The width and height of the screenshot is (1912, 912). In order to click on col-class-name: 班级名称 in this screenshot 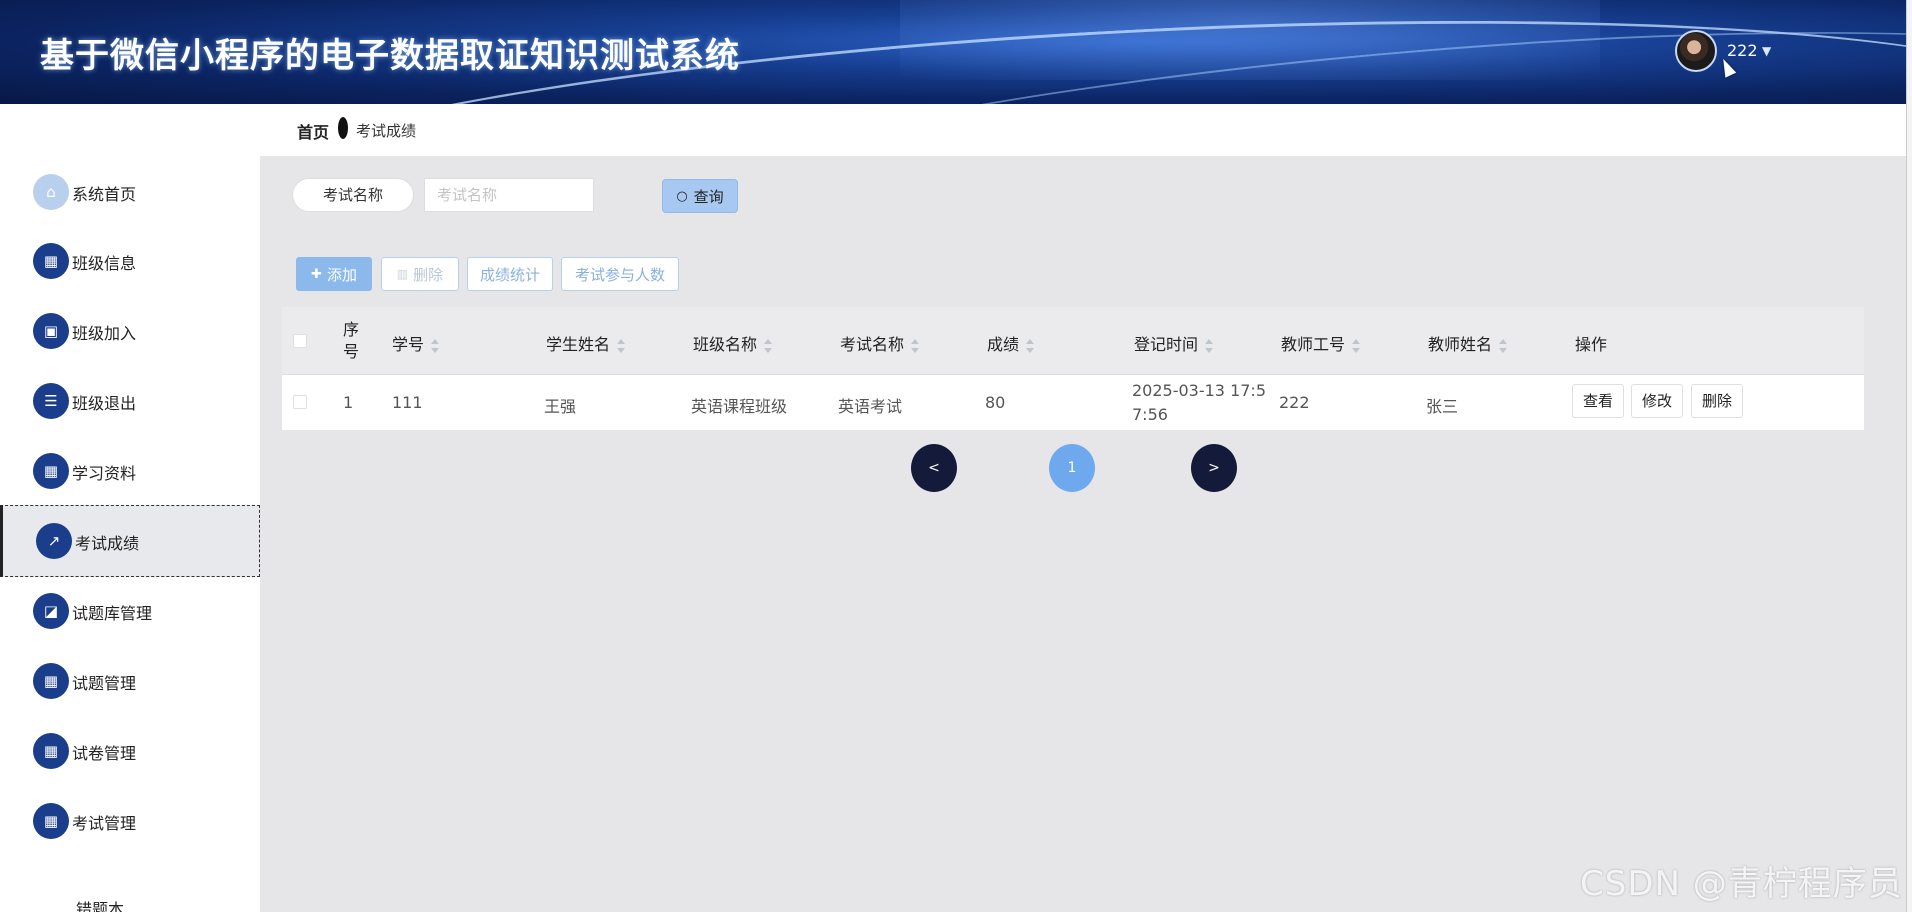, I will do `click(733, 343)`.